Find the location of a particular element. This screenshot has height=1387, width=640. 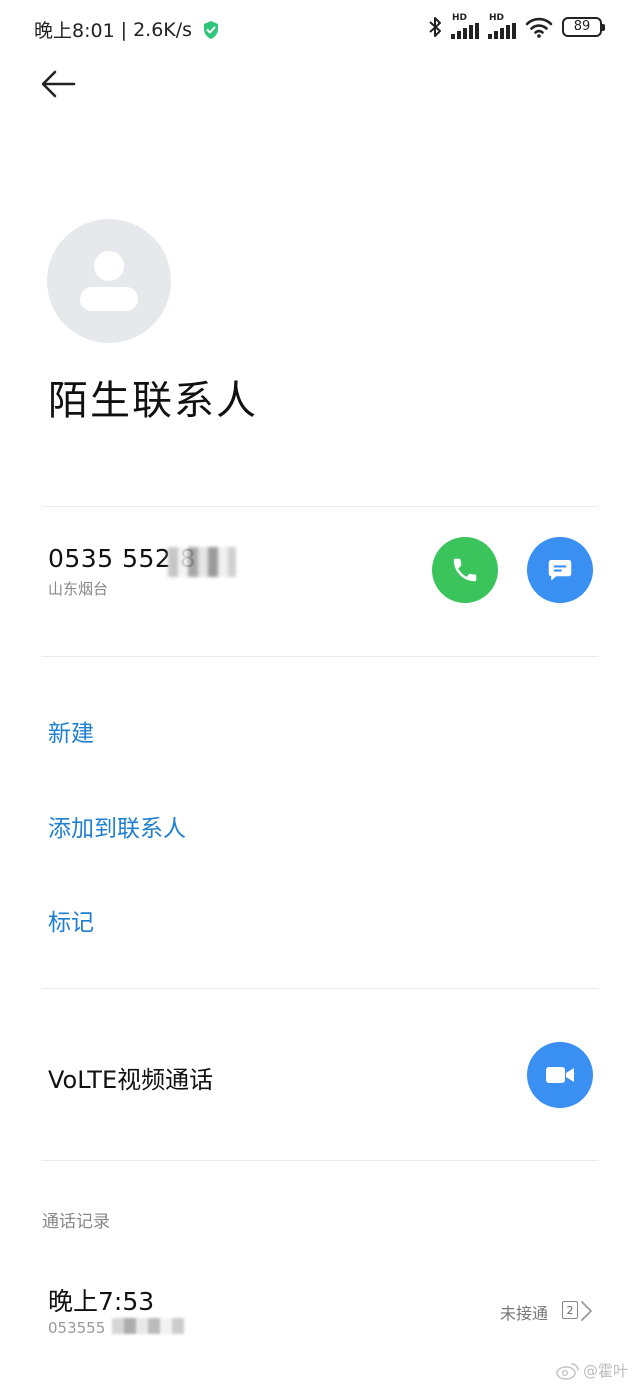

bluetooth-icon is located at coordinates (435, 26).